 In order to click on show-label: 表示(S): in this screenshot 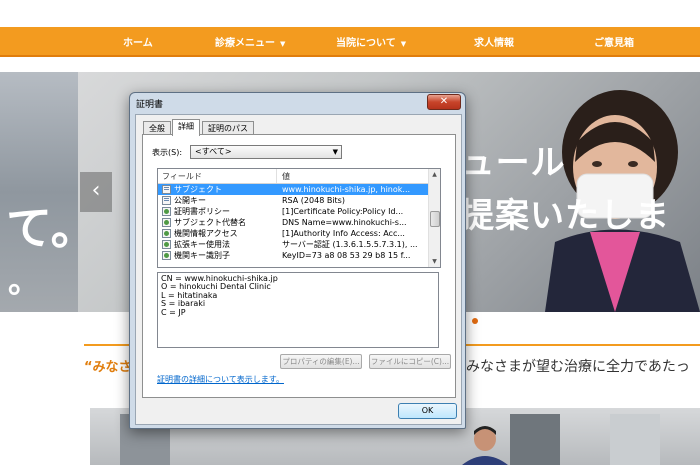, I will do `click(167, 152)`.